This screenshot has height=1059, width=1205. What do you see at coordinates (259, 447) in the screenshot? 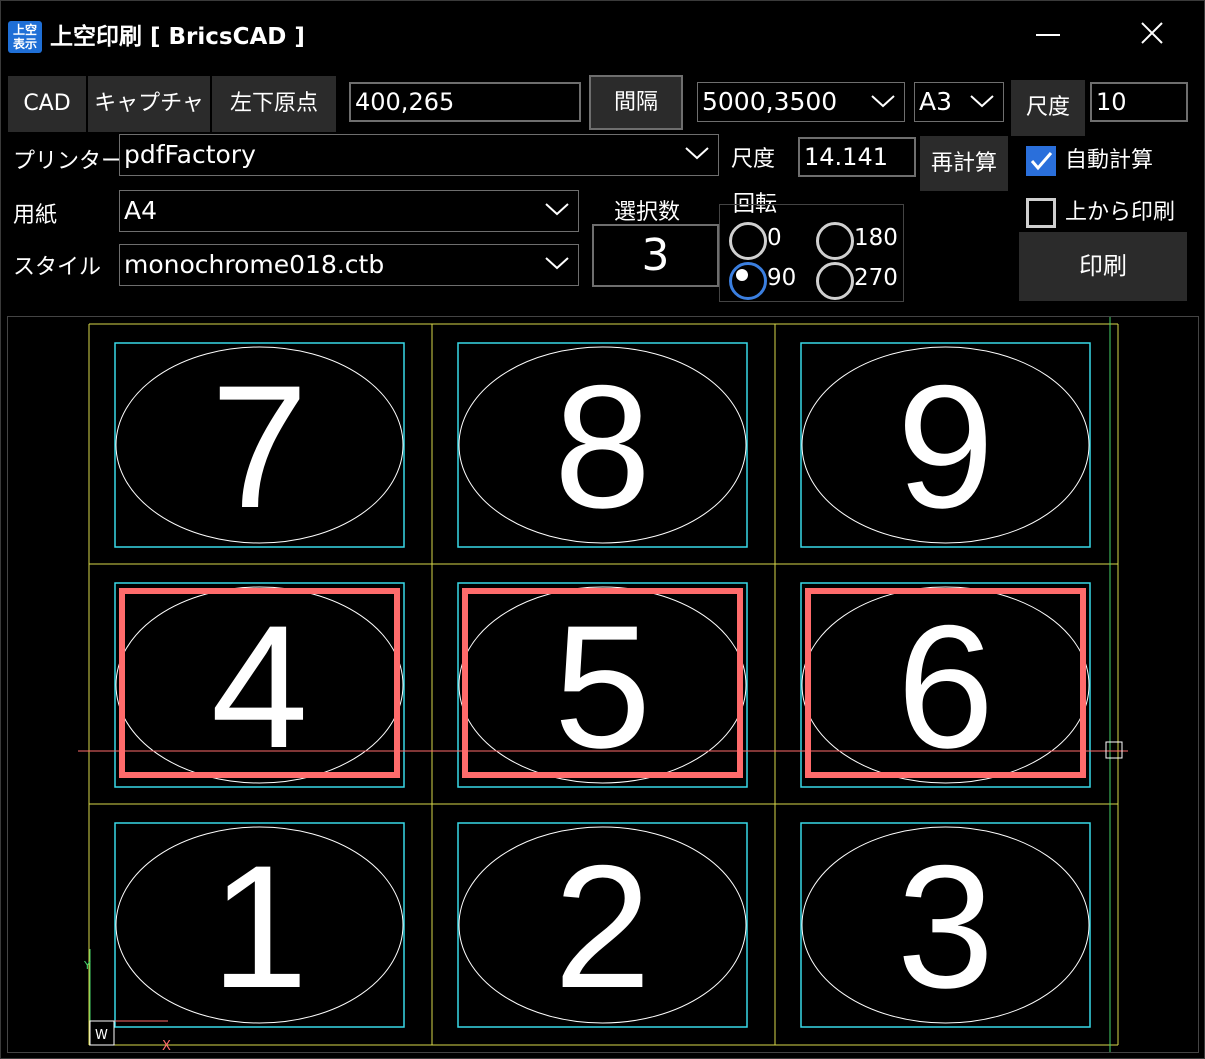
I see `sheet-number: 7` at bounding box center [259, 447].